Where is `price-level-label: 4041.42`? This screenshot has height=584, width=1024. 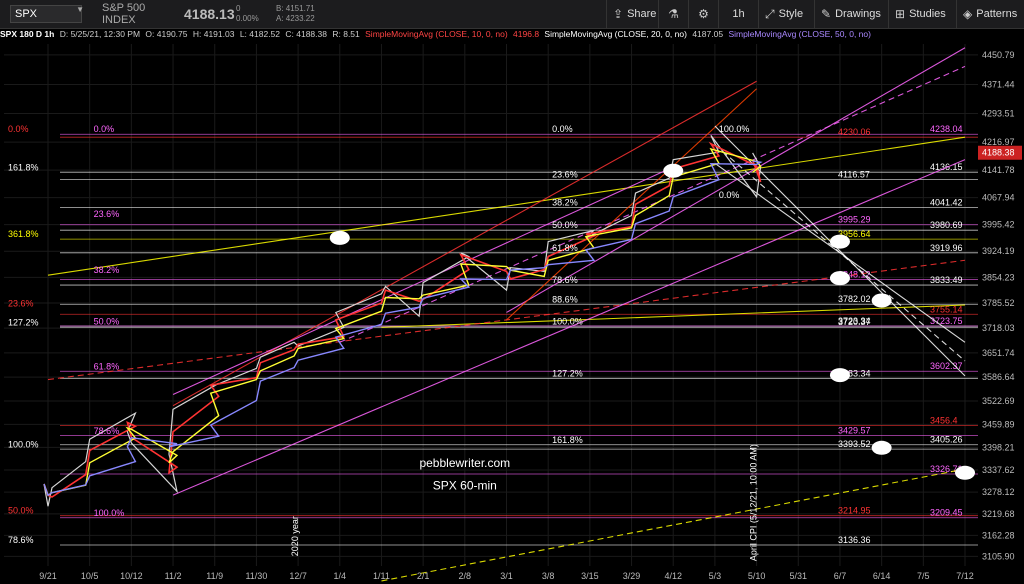 price-level-label: 4041.42 is located at coordinates (946, 203).